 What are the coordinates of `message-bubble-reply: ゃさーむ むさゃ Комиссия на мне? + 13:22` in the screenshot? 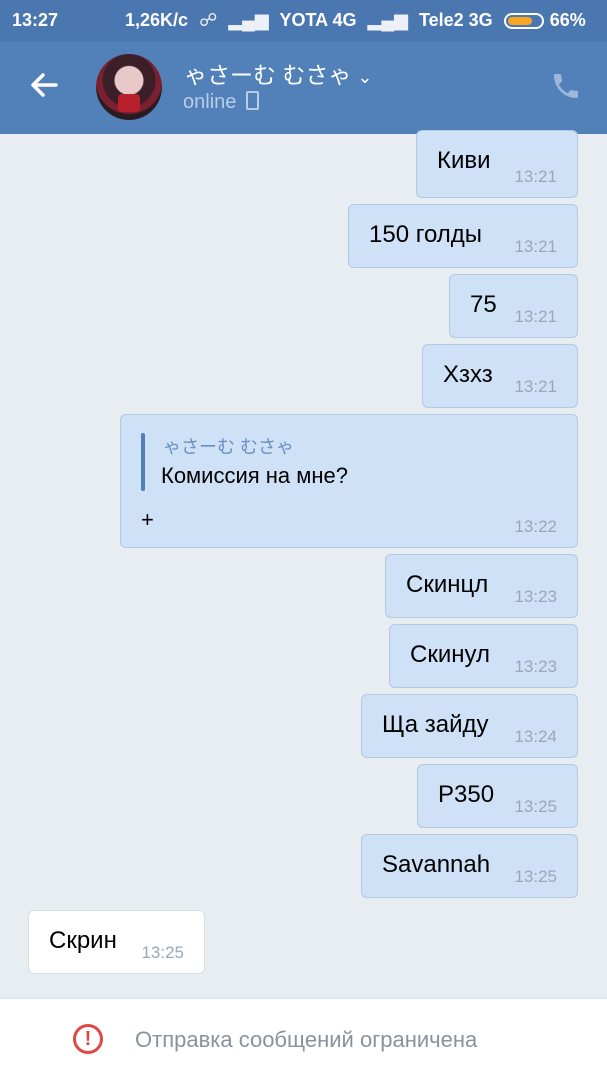 It's located at (349, 481).